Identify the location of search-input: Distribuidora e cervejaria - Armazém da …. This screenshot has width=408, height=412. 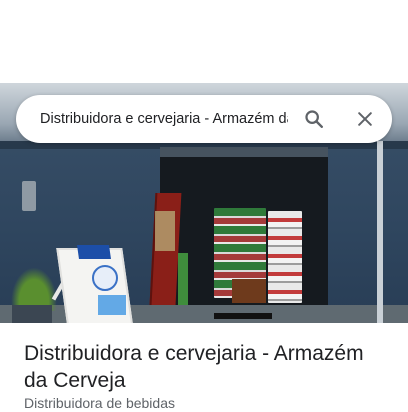
(164, 119).